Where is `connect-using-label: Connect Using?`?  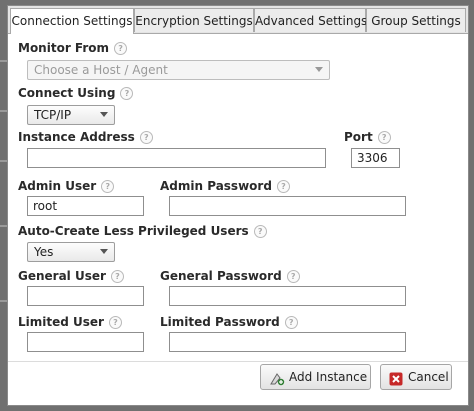 connect-using-label: Connect Using? is located at coordinates (76, 93).